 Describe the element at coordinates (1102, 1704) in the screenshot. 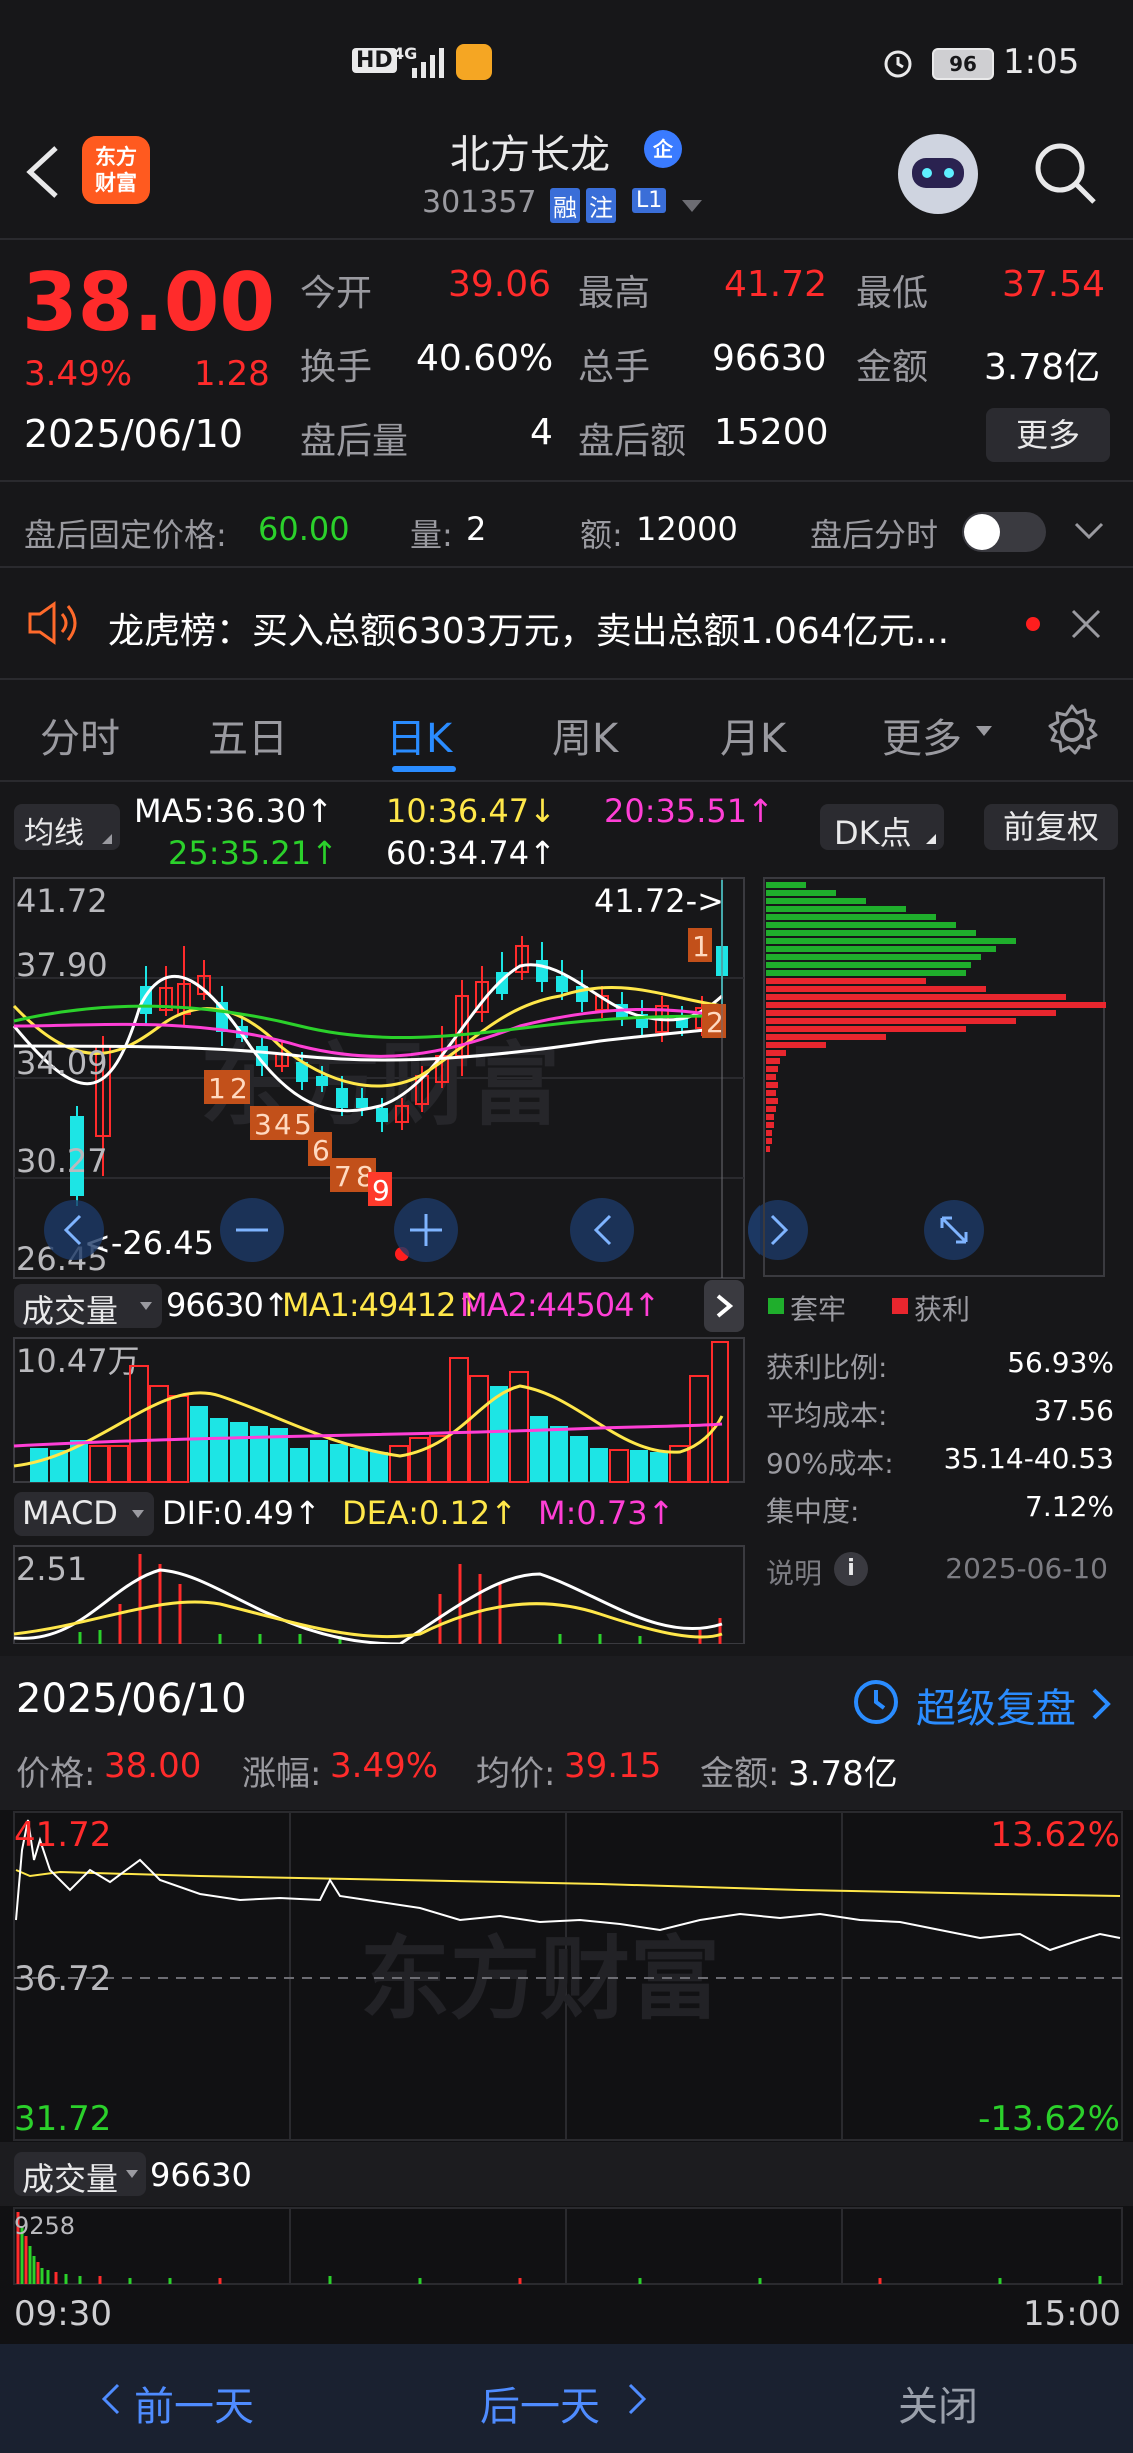

I see `chevron-right-blue-icon` at that location.